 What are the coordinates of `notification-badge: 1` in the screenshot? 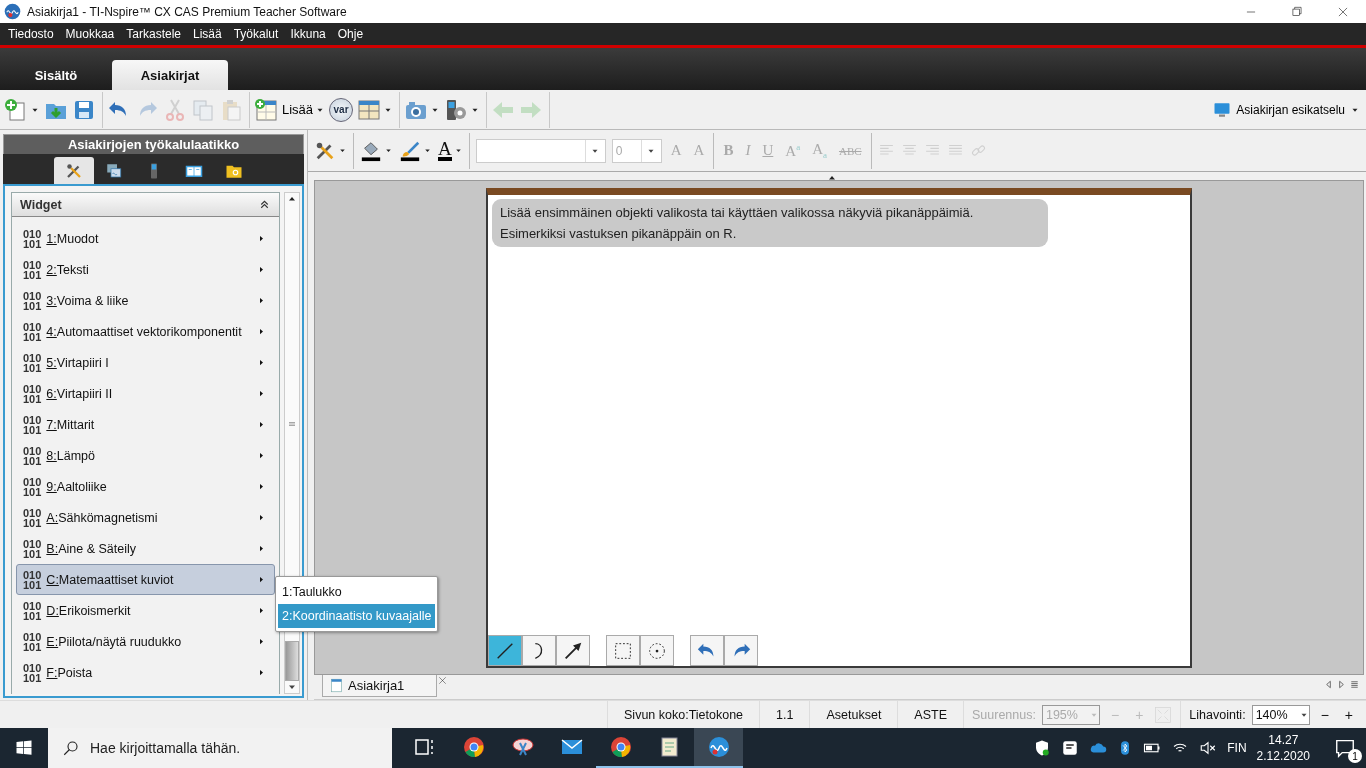 It's located at (1355, 756).